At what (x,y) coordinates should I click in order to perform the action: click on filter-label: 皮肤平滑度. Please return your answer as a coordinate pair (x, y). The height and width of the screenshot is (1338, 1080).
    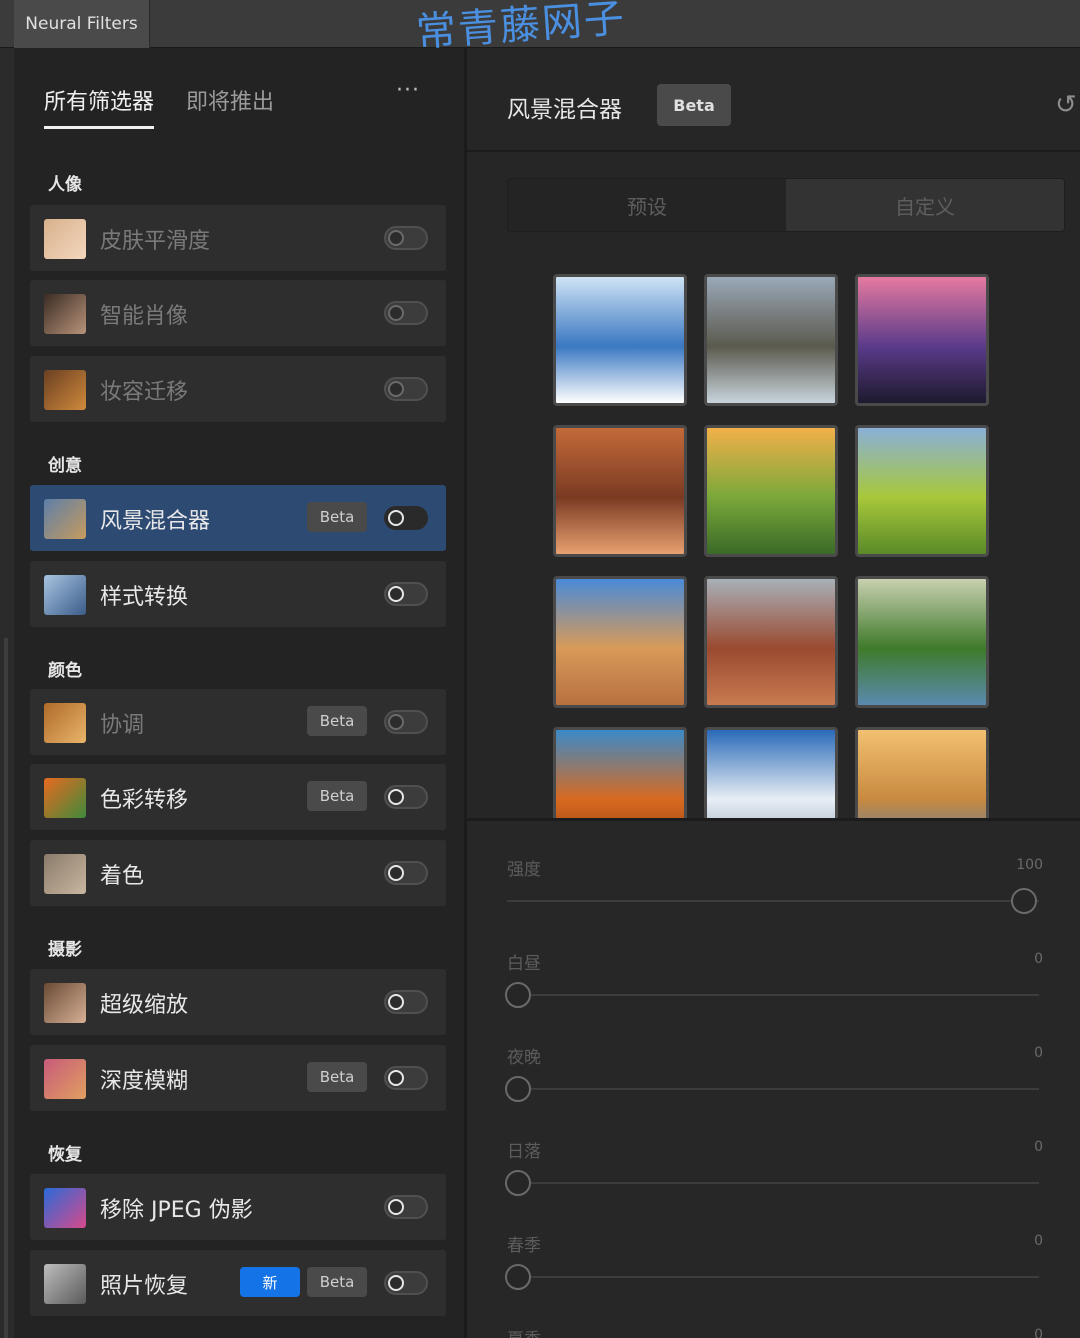
    Looking at the image, I should click on (155, 241).